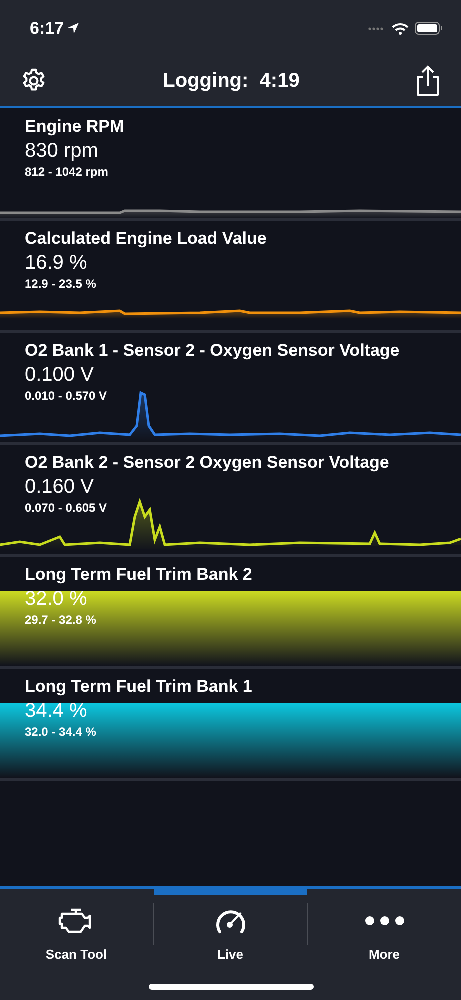  Describe the element at coordinates (212, 351) in the screenshot. I see `gauge-title: O2 Bank 1 - Sensor 2 - Oxygen Sensor Voltage` at that location.